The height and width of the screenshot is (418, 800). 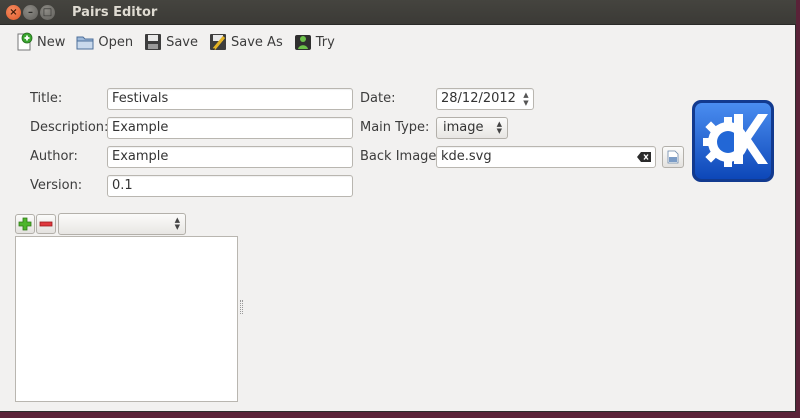 I want to click on main-type-combo: image ▲ ▼, so click(x=472, y=128).